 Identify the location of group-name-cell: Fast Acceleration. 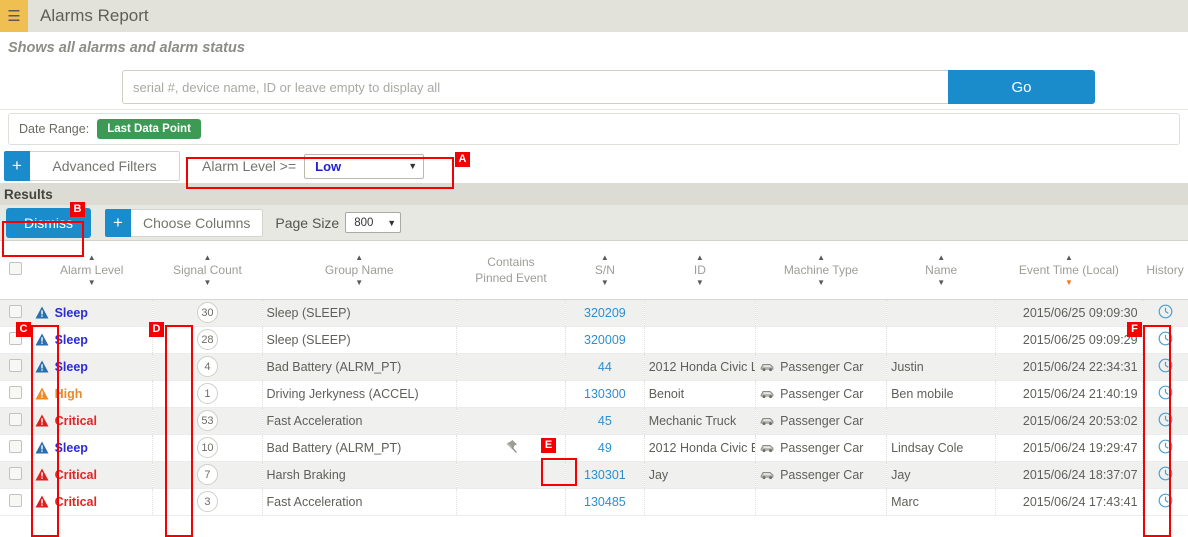
(359, 421).